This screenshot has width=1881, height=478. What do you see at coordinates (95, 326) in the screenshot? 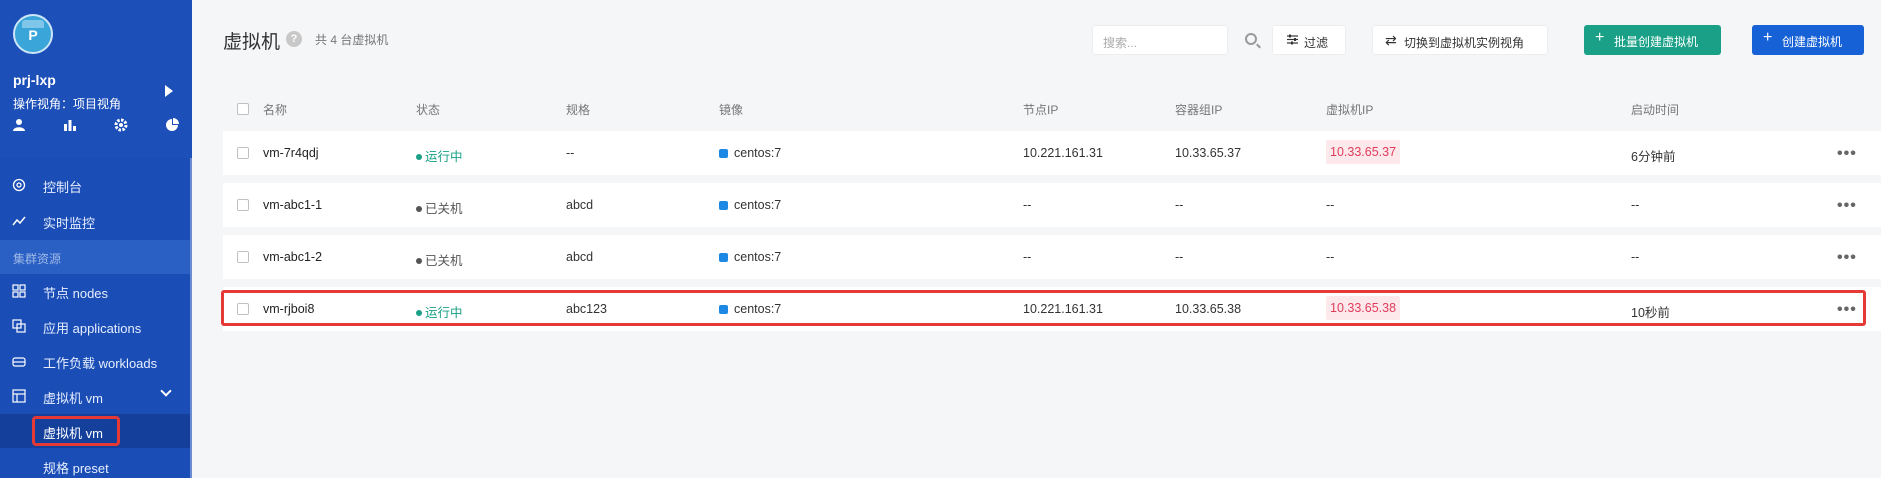
I see `sidebar-item-applications: 应用 applications` at bounding box center [95, 326].